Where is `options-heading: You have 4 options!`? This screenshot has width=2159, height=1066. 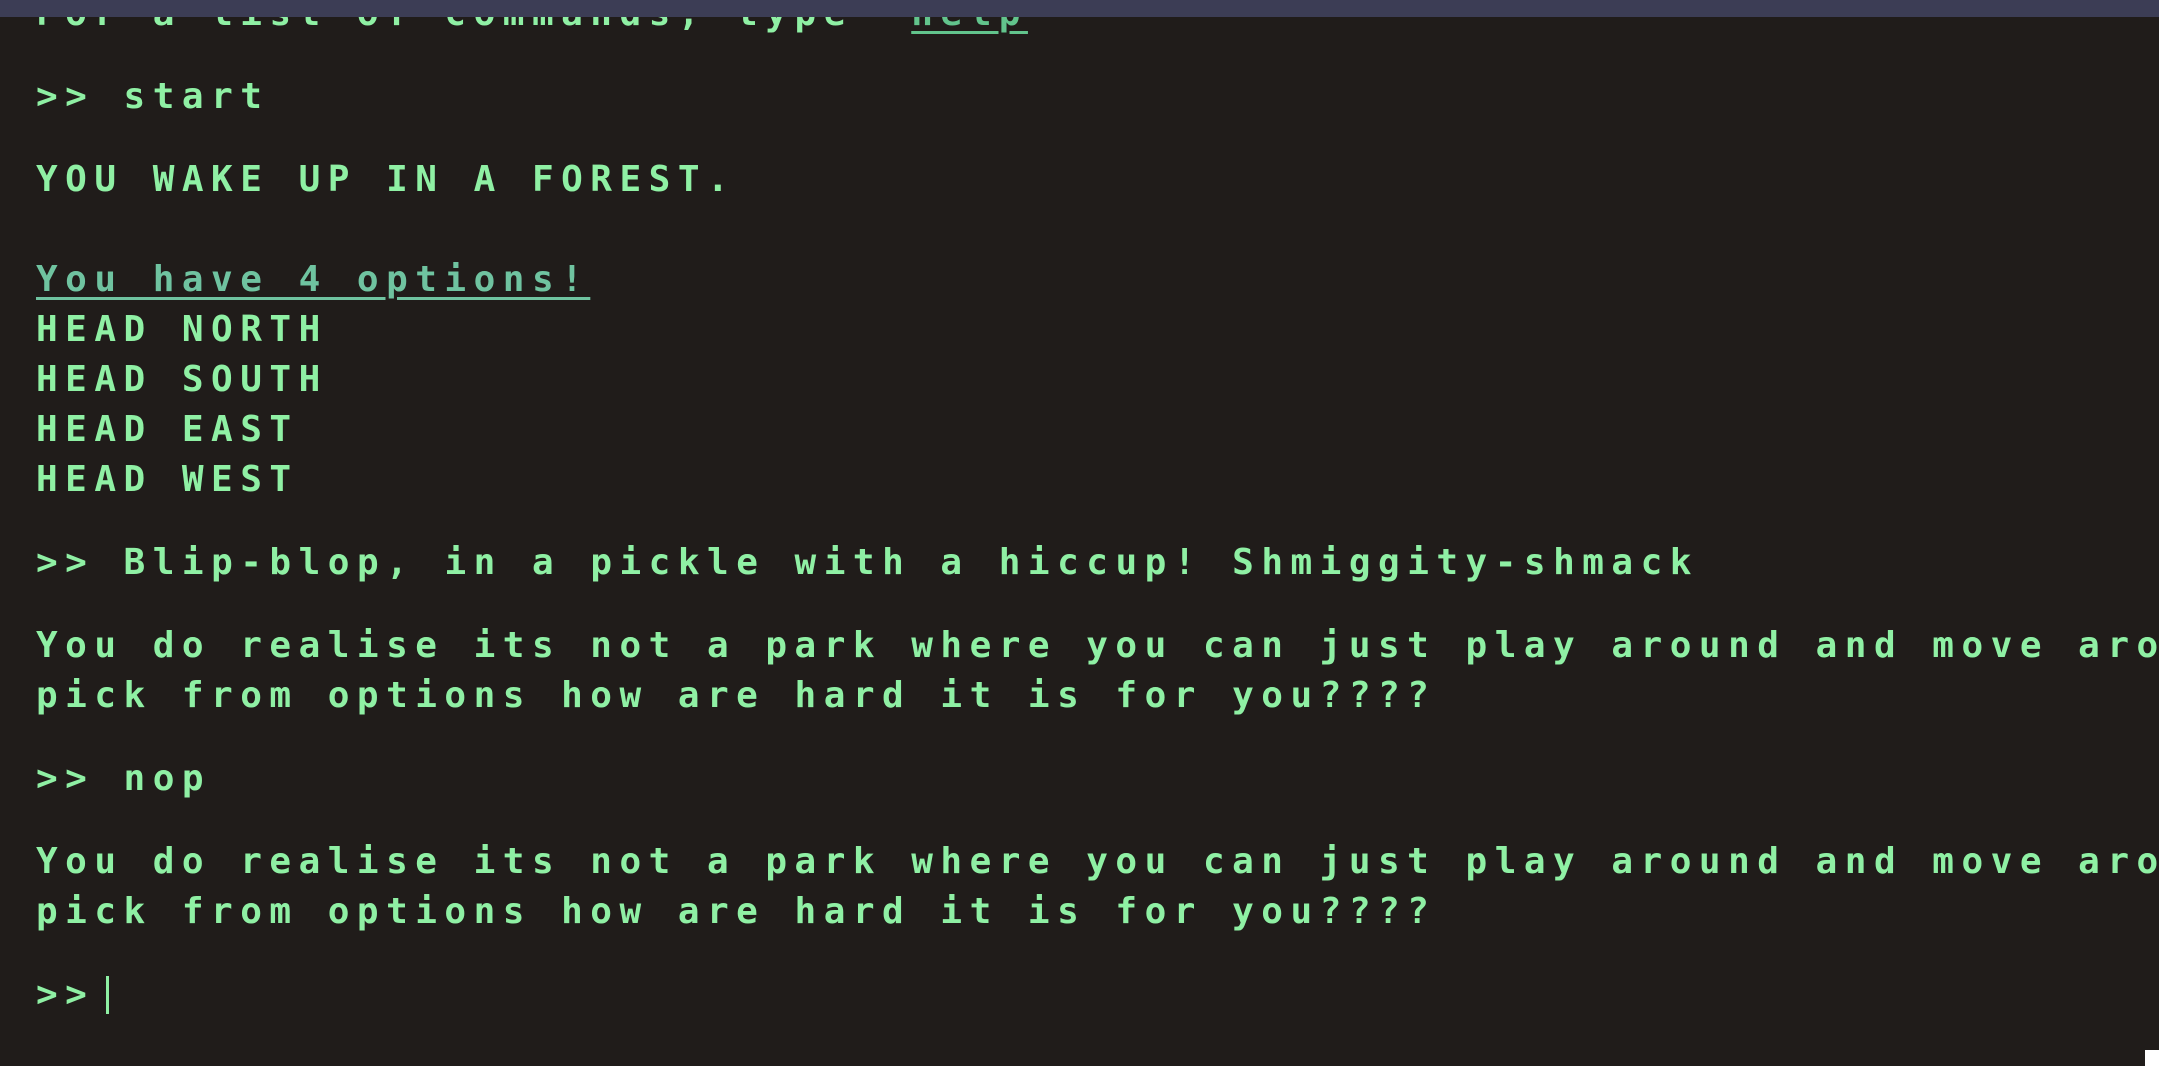
options-heading: You have 4 options! is located at coordinates (313, 279).